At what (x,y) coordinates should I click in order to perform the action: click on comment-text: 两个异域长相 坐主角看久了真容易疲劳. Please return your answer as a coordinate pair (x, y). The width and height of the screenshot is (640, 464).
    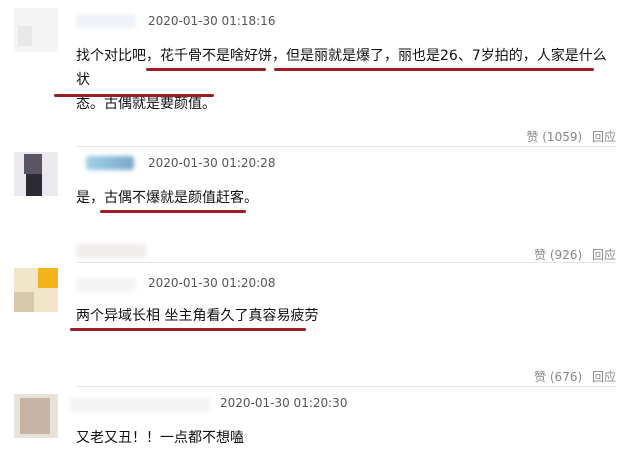
    Looking at the image, I should click on (346, 316).